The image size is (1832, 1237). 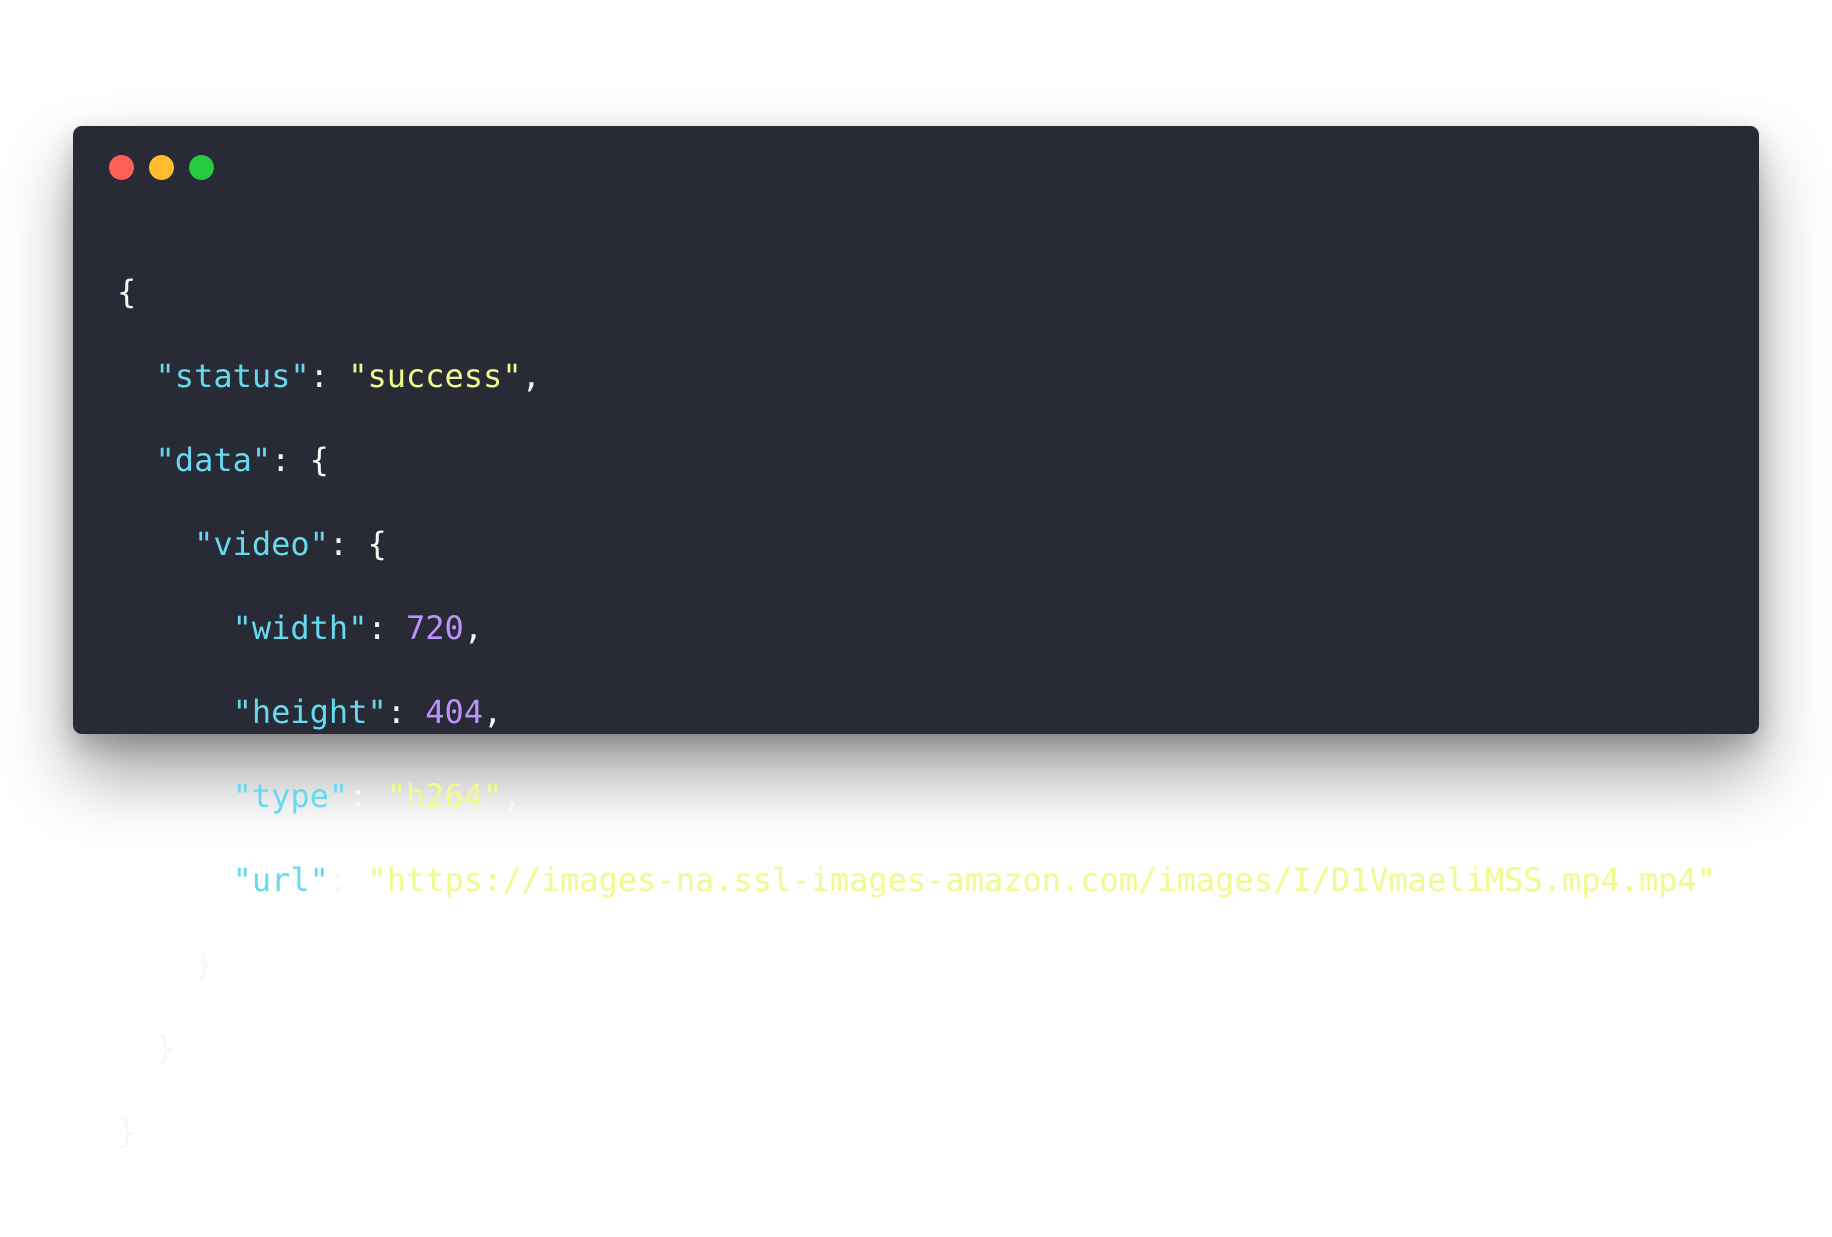 What do you see at coordinates (454, 712) in the screenshot?
I see `height-value: 404` at bounding box center [454, 712].